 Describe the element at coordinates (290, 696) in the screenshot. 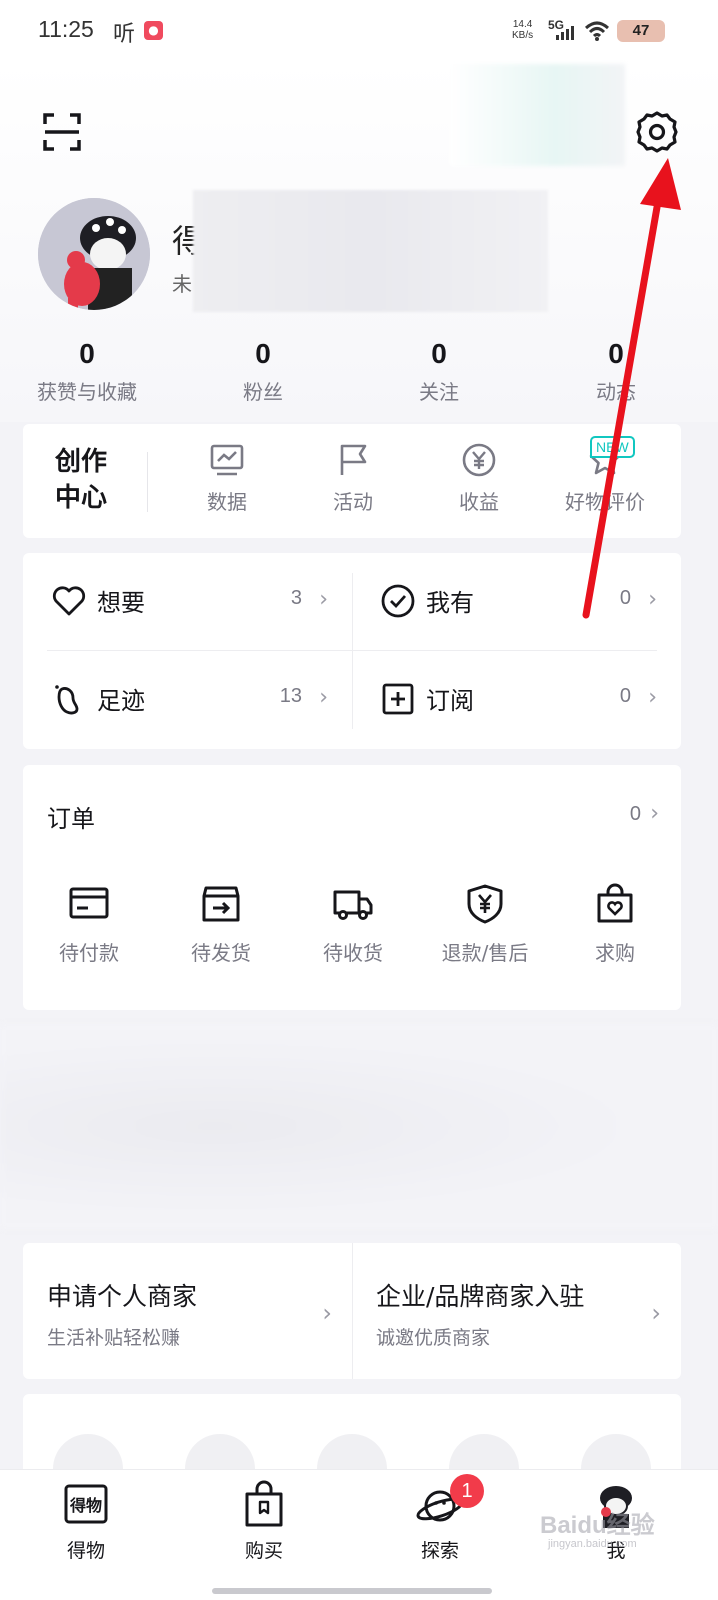

I see `collection-footprint-count: 13` at that location.